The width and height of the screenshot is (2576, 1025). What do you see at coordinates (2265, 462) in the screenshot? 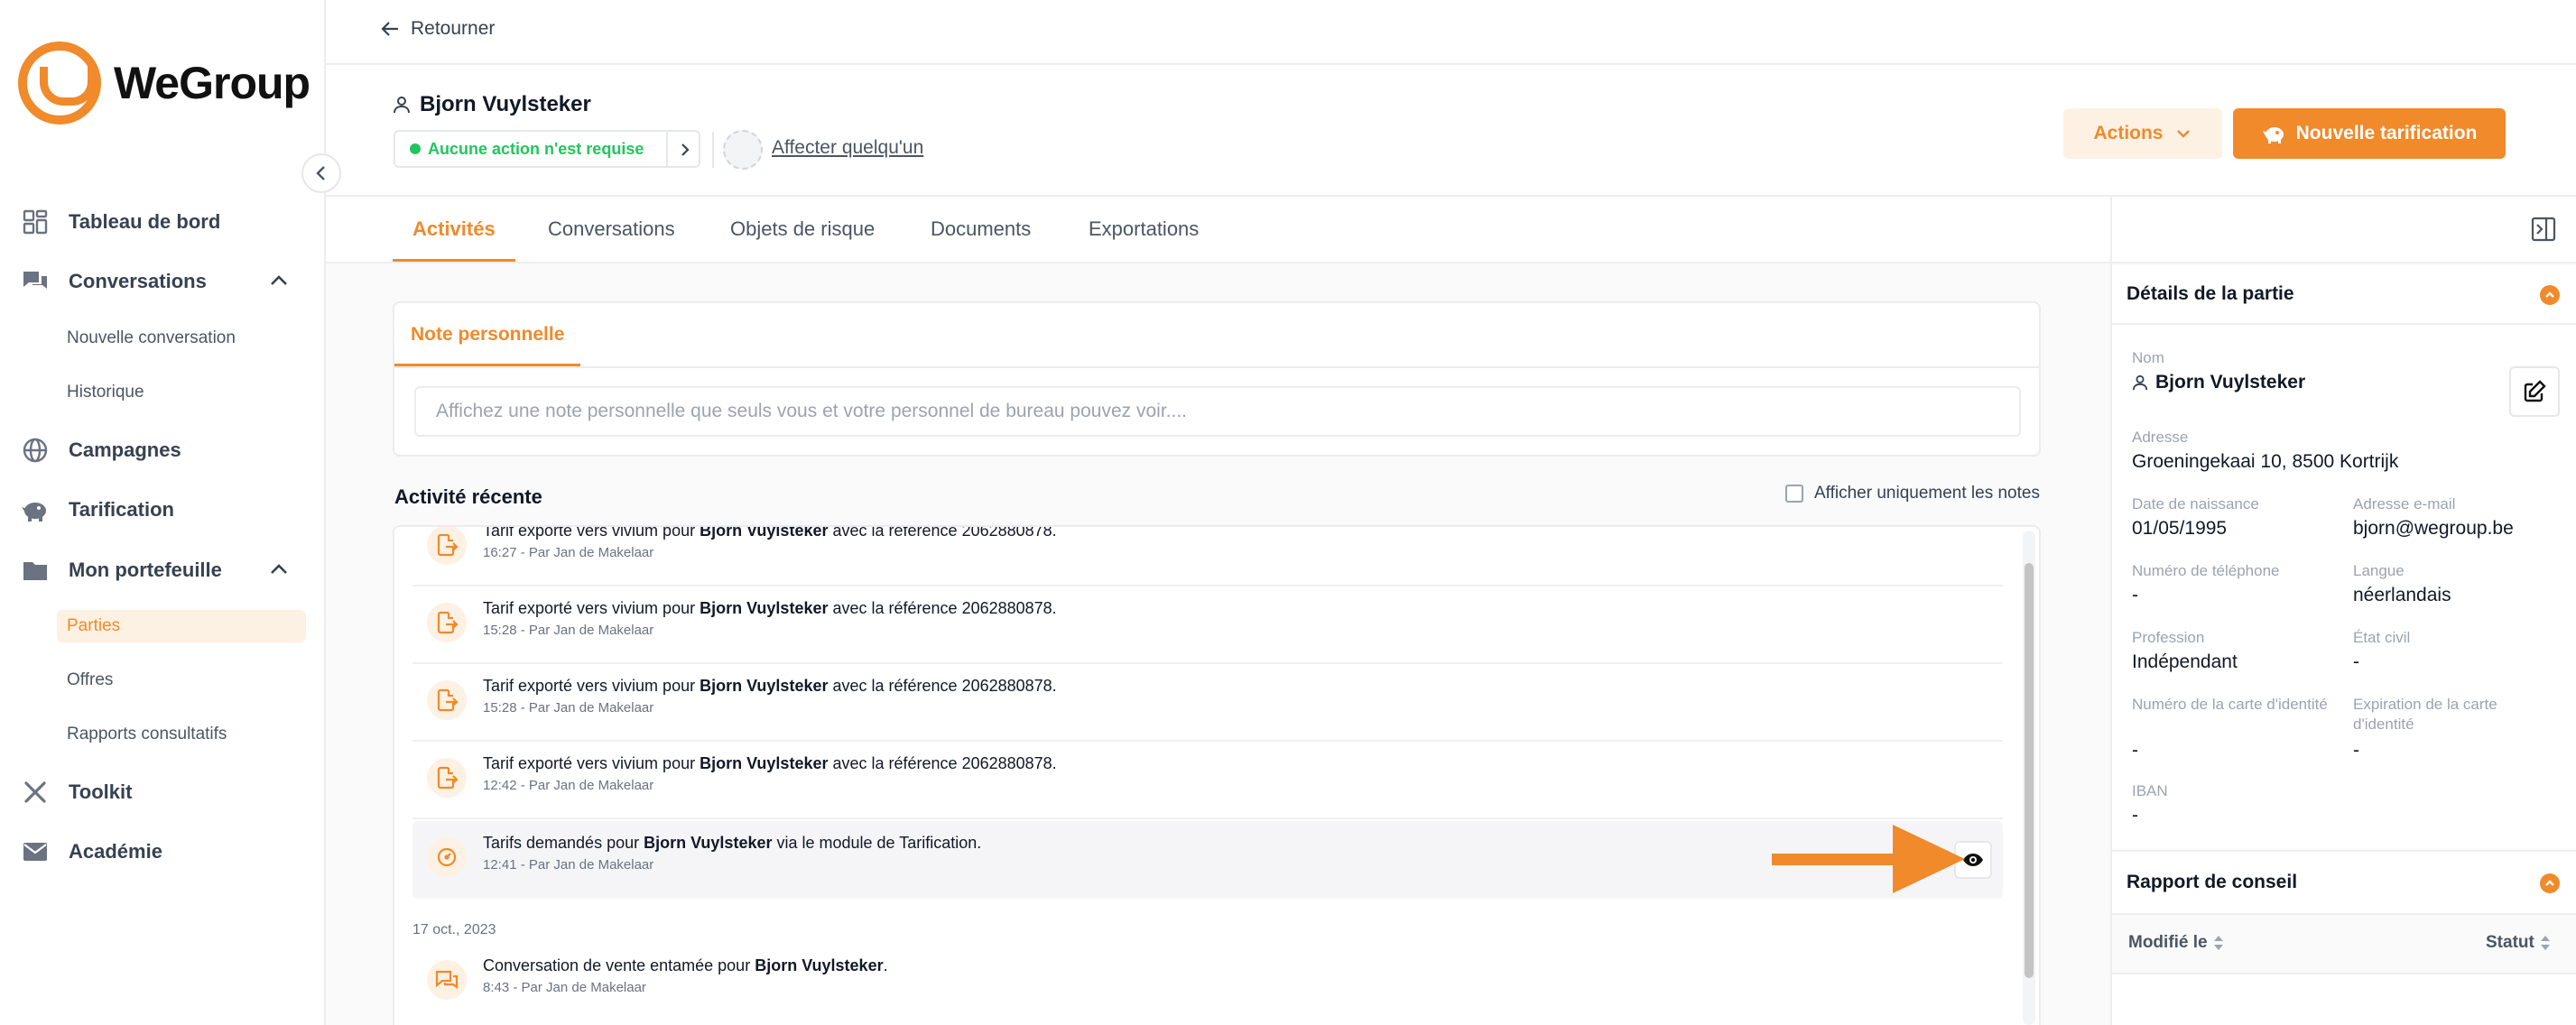
I see `field-value-address: Groeningekaai 10, 8500 Kortrijk` at bounding box center [2265, 462].